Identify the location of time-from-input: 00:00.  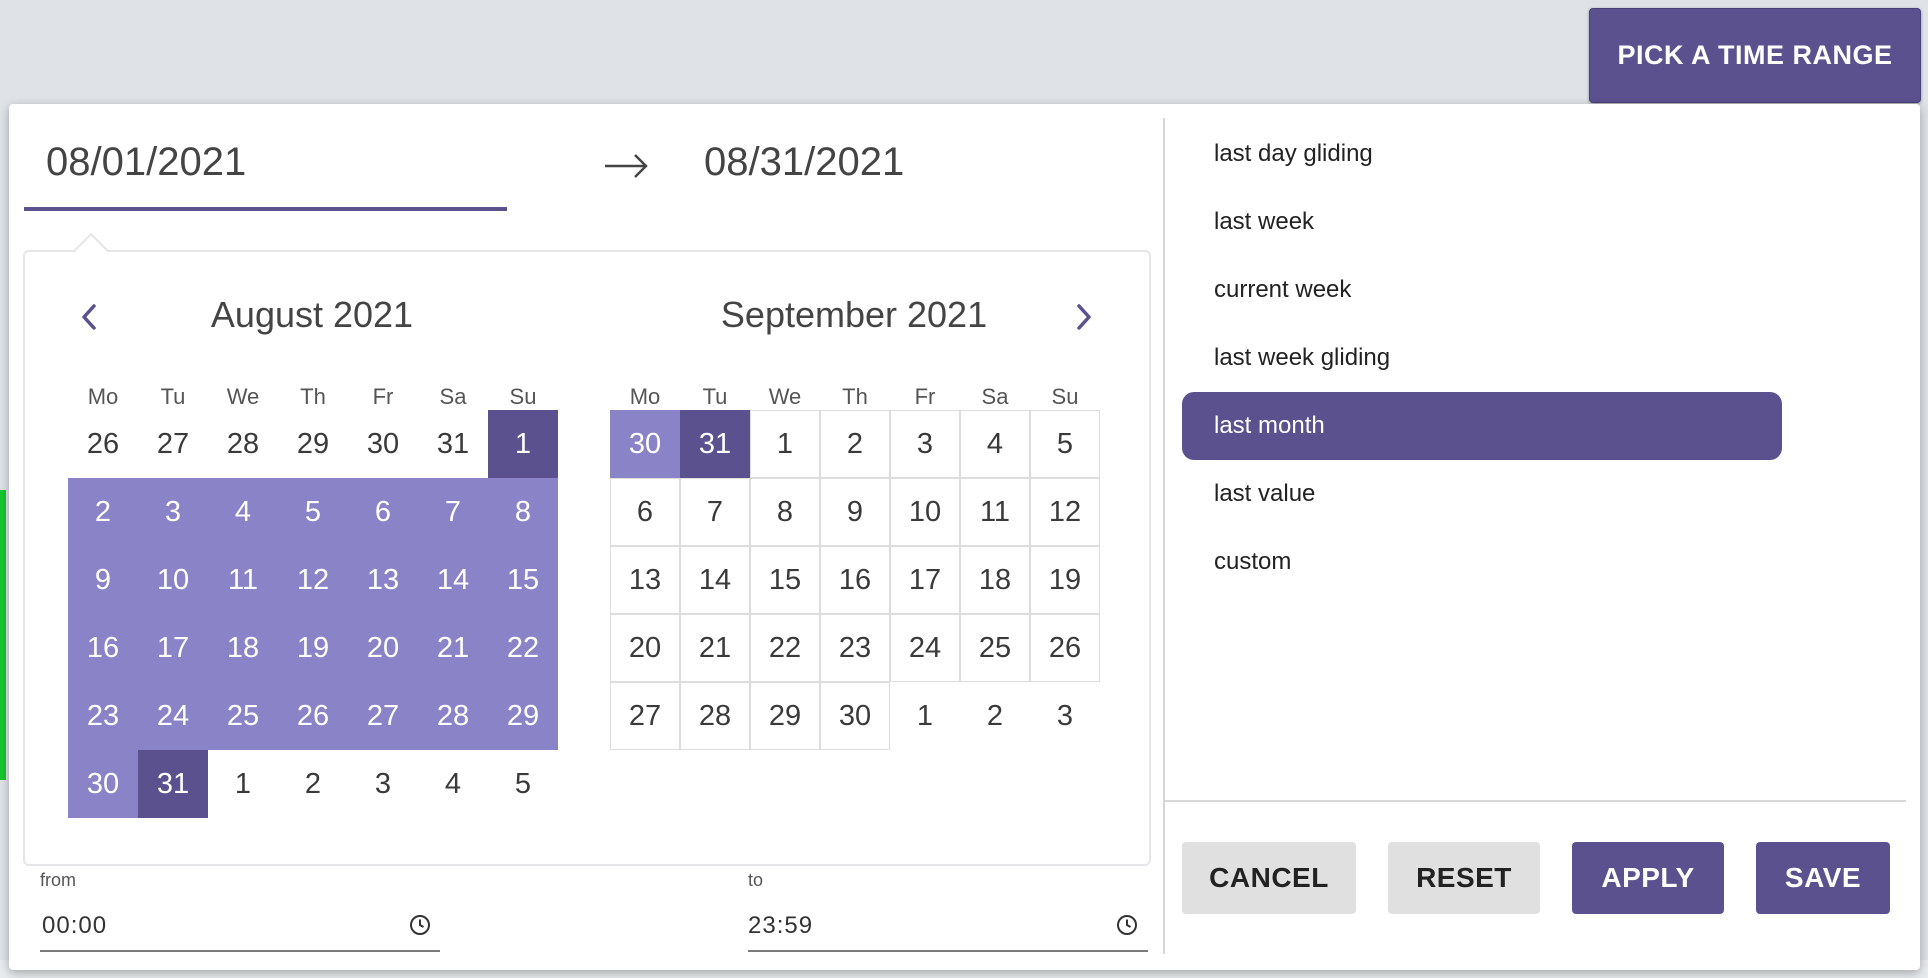
(74, 926).